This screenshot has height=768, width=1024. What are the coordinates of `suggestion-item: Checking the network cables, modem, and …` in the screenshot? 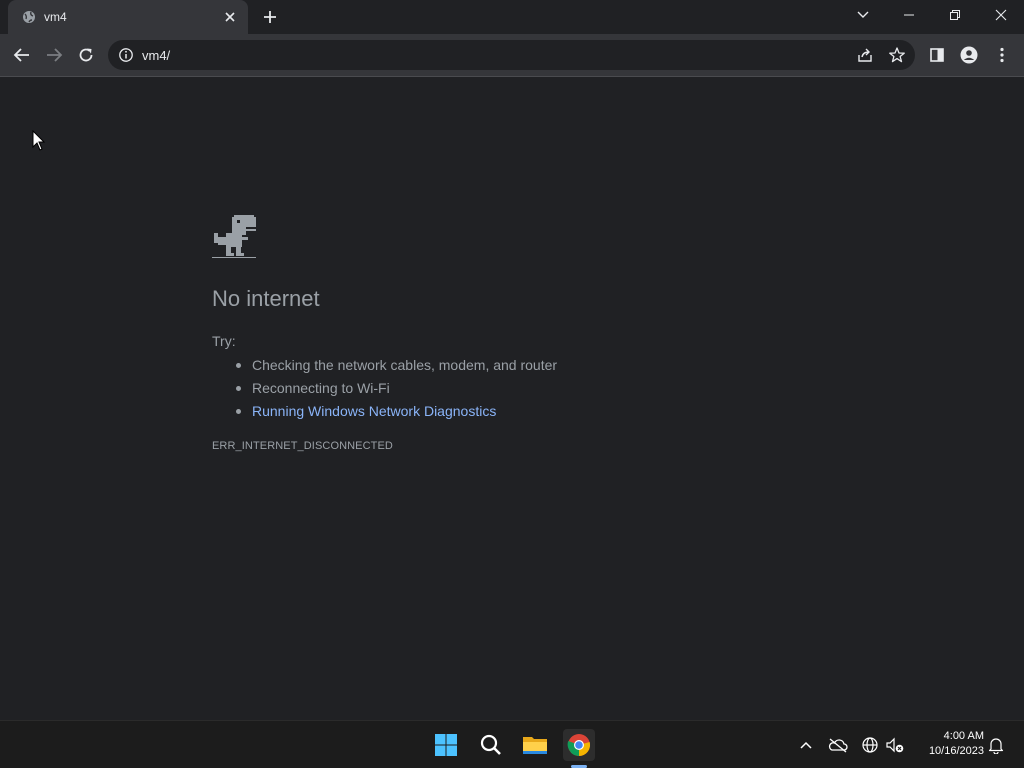 It's located at (395, 367).